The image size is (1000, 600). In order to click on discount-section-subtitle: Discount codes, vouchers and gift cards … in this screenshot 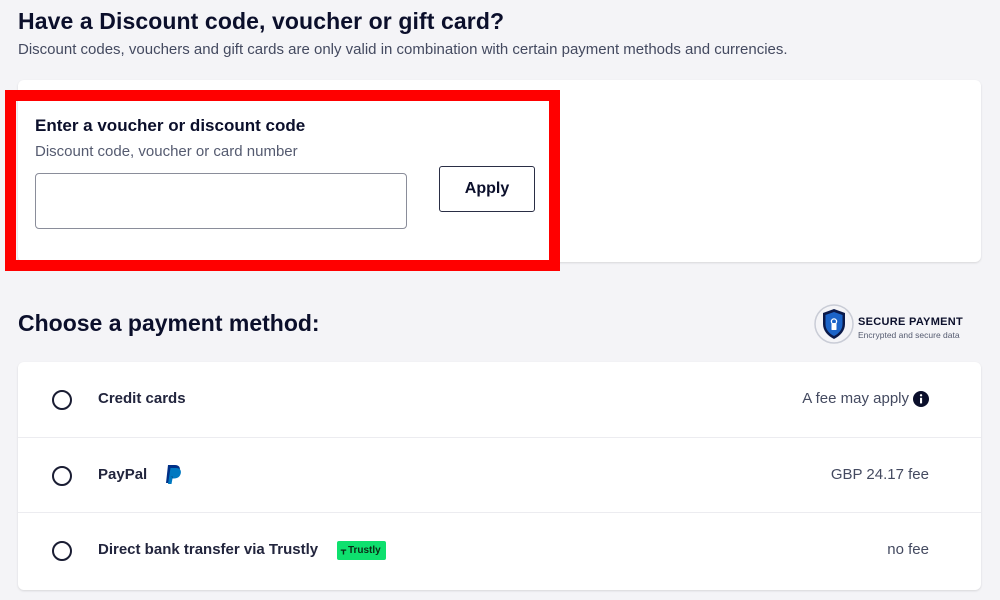, I will do `click(403, 49)`.